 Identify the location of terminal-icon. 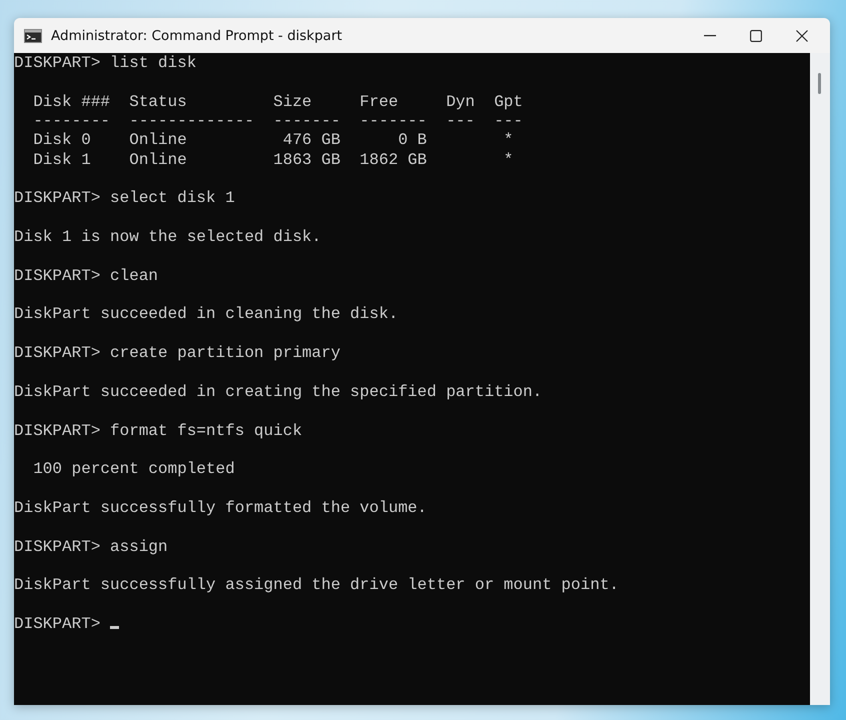
(33, 35).